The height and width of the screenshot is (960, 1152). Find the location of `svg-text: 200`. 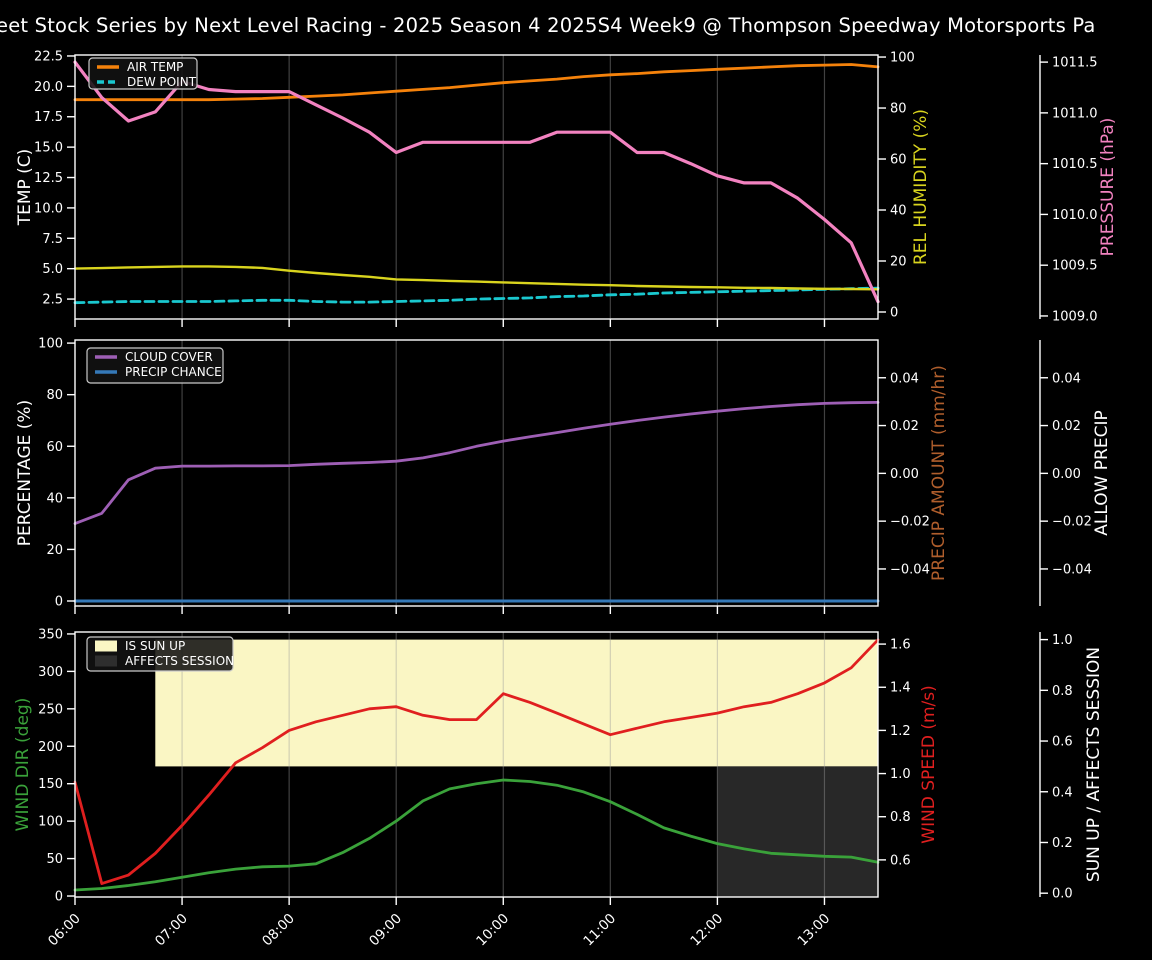

svg-text: 200 is located at coordinates (50, 747).